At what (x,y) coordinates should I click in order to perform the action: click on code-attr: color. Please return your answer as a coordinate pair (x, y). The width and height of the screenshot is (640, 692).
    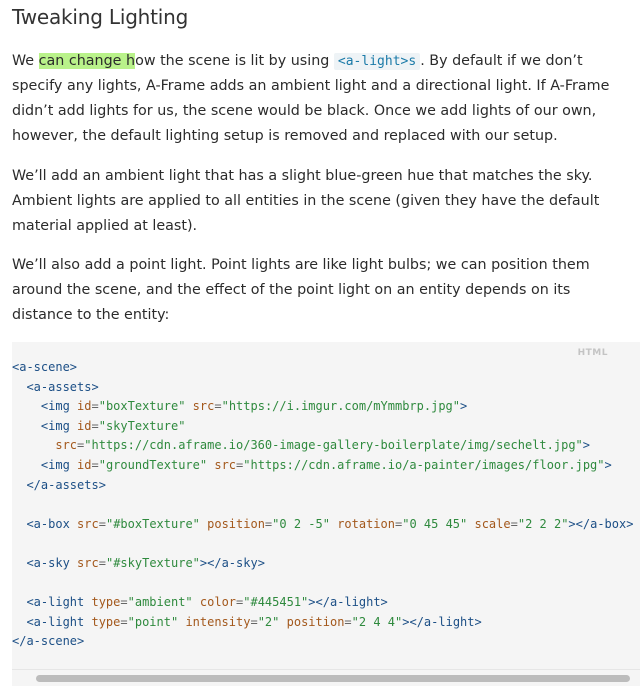
    Looking at the image, I should click on (218, 602).